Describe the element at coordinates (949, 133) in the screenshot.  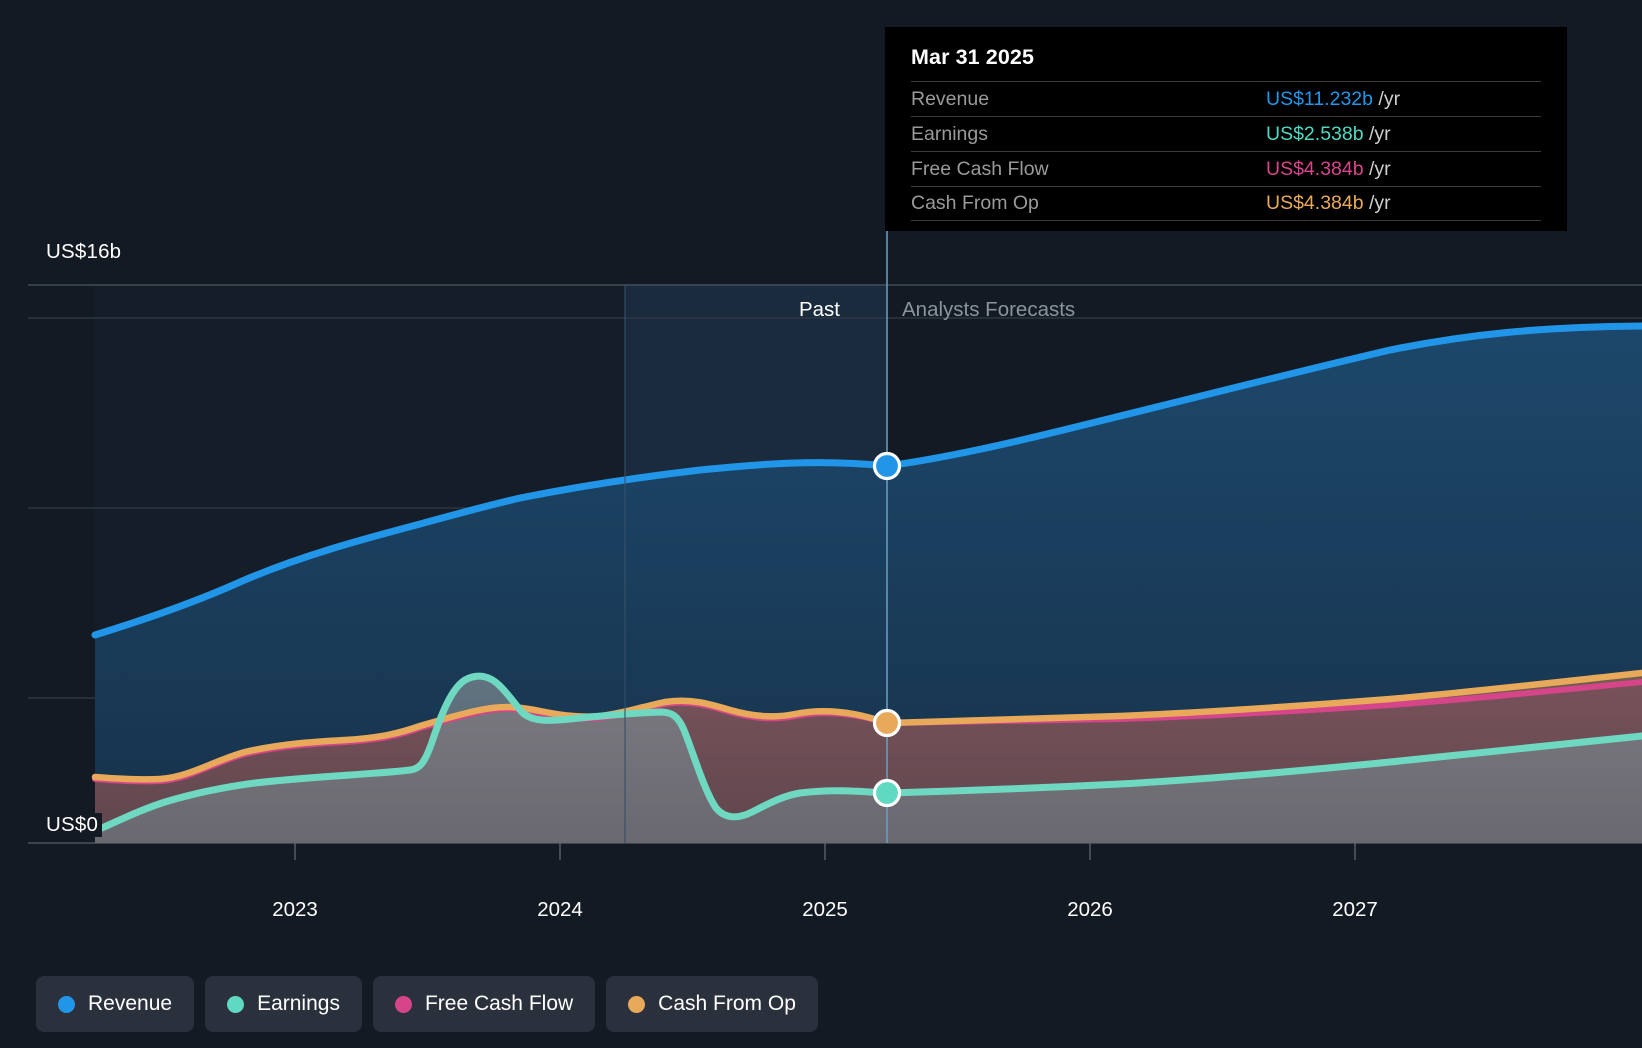
I see `tooltip-metric-label: Earnings` at that location.